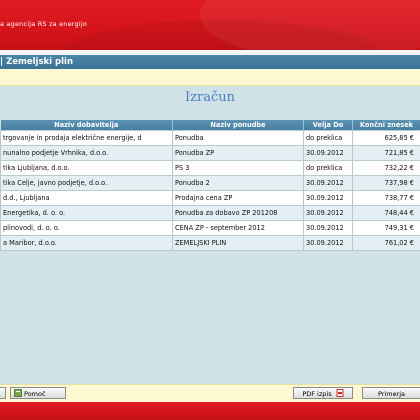 This screenshot has height=420, width=420. What do you see at coordinates (238, 183) in the screenshot?
I see `cell-offer: Ponudba 2` at bounding box center [238, 183].